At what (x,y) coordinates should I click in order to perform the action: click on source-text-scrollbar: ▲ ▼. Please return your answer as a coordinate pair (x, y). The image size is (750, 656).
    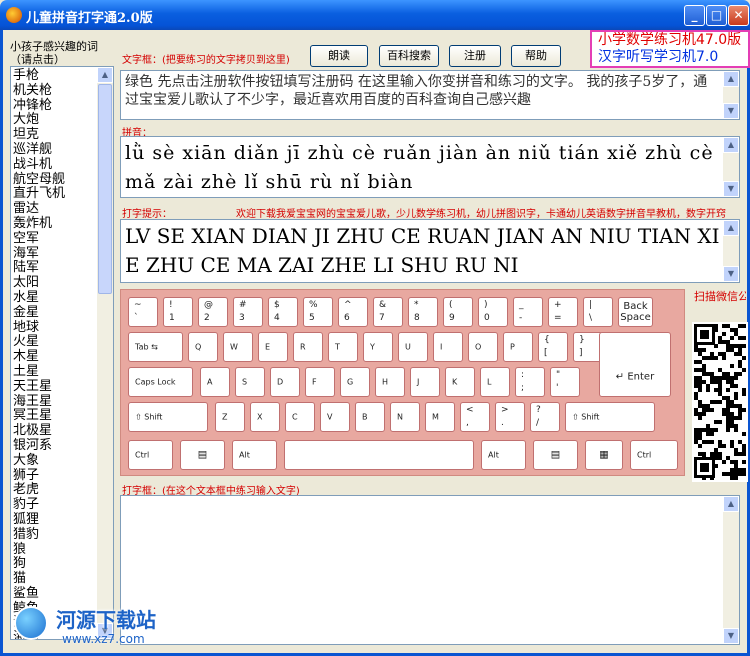
    Looking at the image, I should click on (731, 95).